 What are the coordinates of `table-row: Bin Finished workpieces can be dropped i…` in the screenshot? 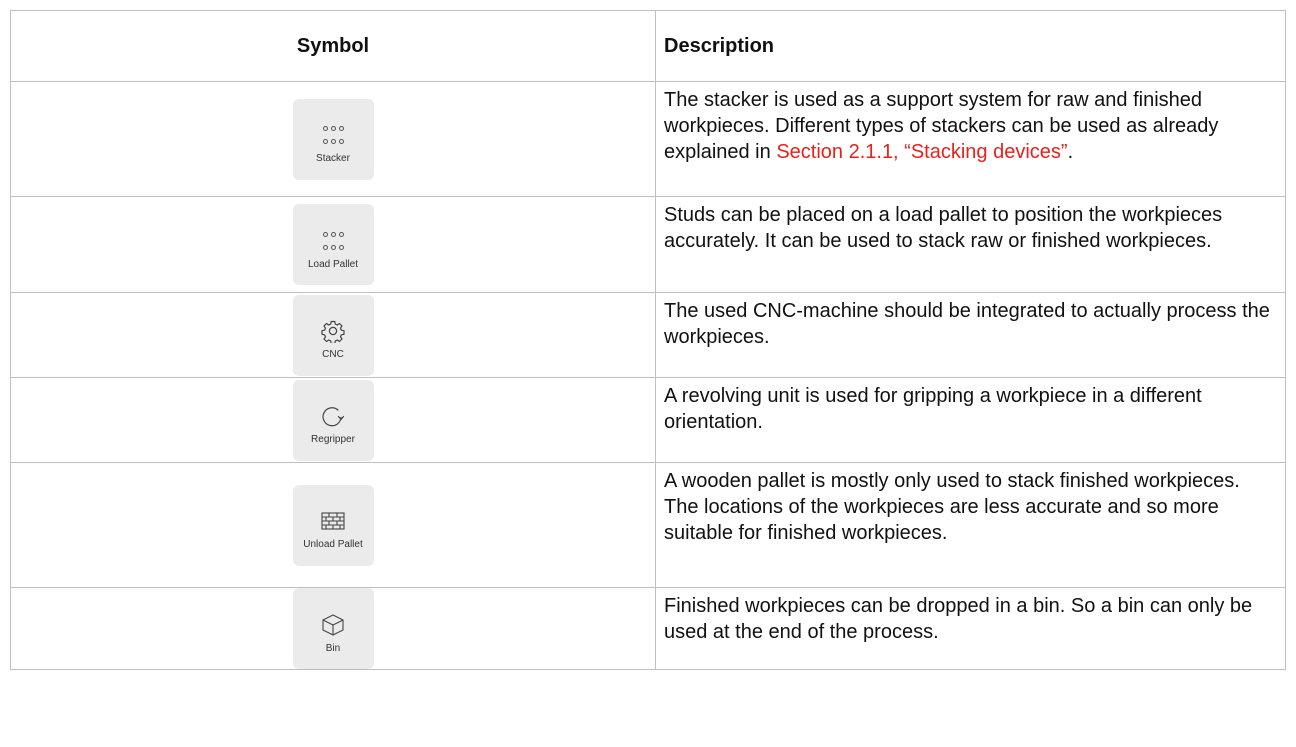 It's located at (648, 628).